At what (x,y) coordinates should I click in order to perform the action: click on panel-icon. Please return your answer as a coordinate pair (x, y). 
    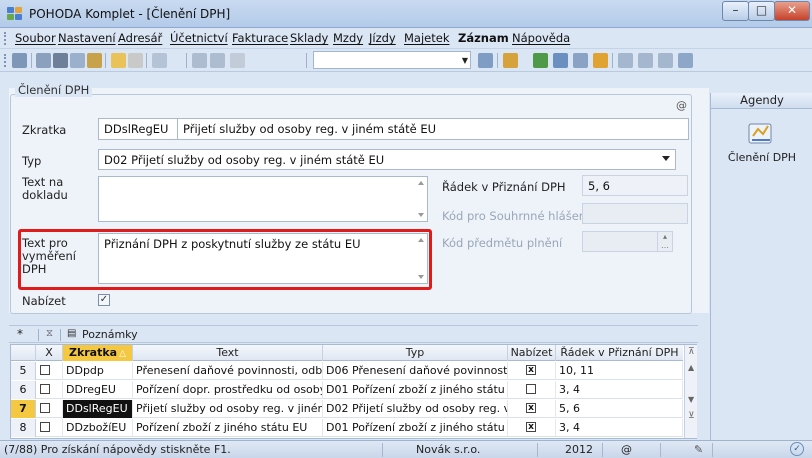
    Looking at the image, I should click on (665, 60).